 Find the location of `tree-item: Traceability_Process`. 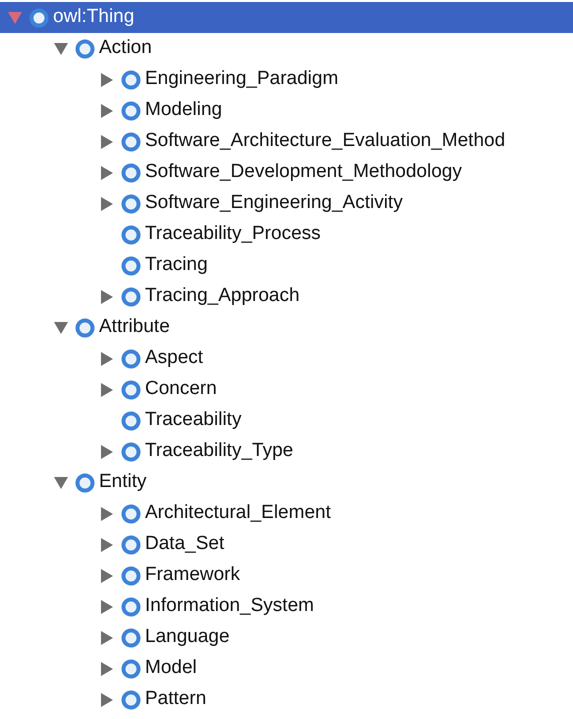

tree-item: Traceability_Process is located at coordinates (233, 234).